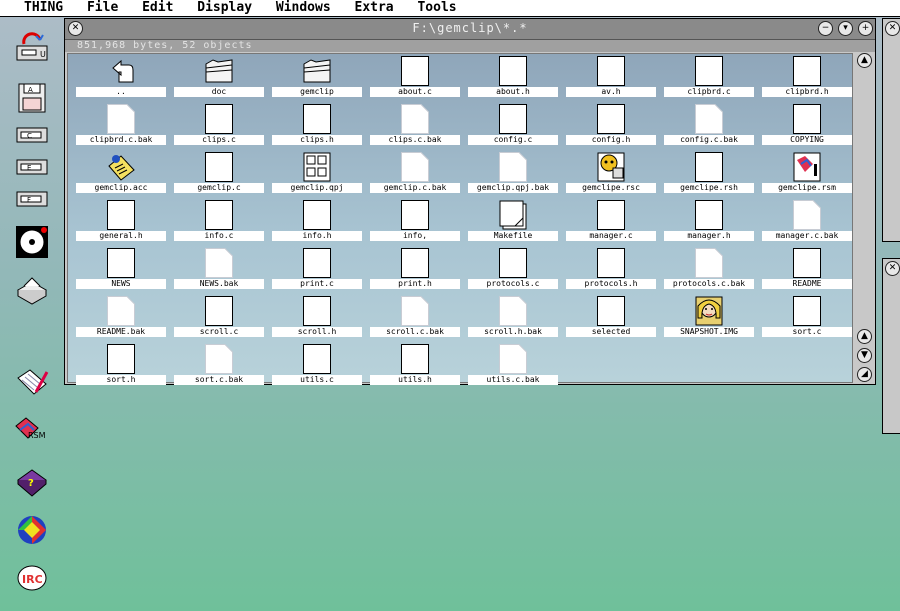 This screenshot has width=900, height=611. I want to click on parent-icon, so click(121, 71).